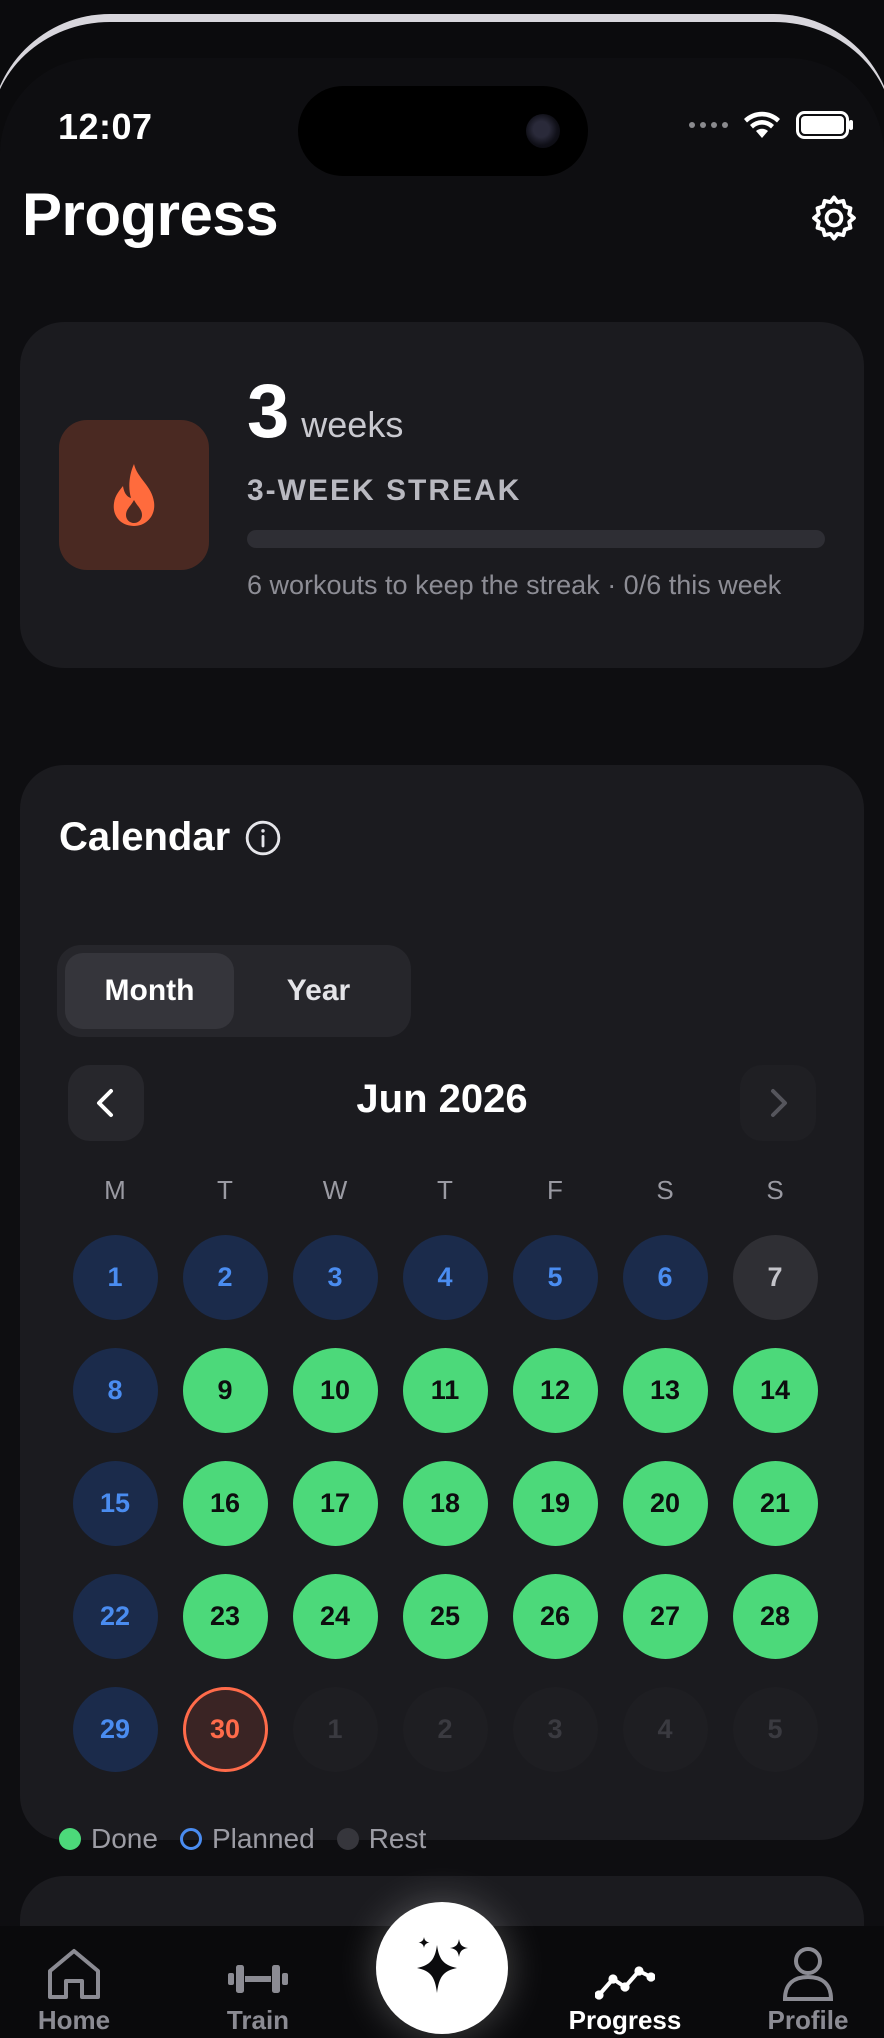  Describe the element at coordinates (263, 838) in the screenshot. I see `info-icon` at that location.